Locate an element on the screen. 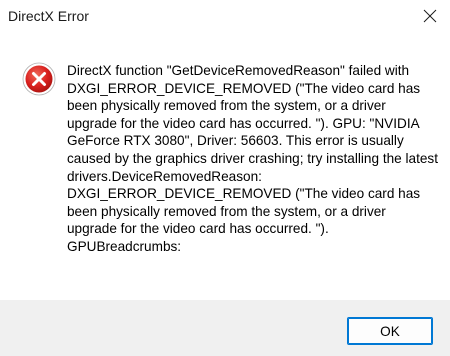 This screenshot has height=356, width=450. title-bar: DirectX Error is located at coordinates (225, 16).